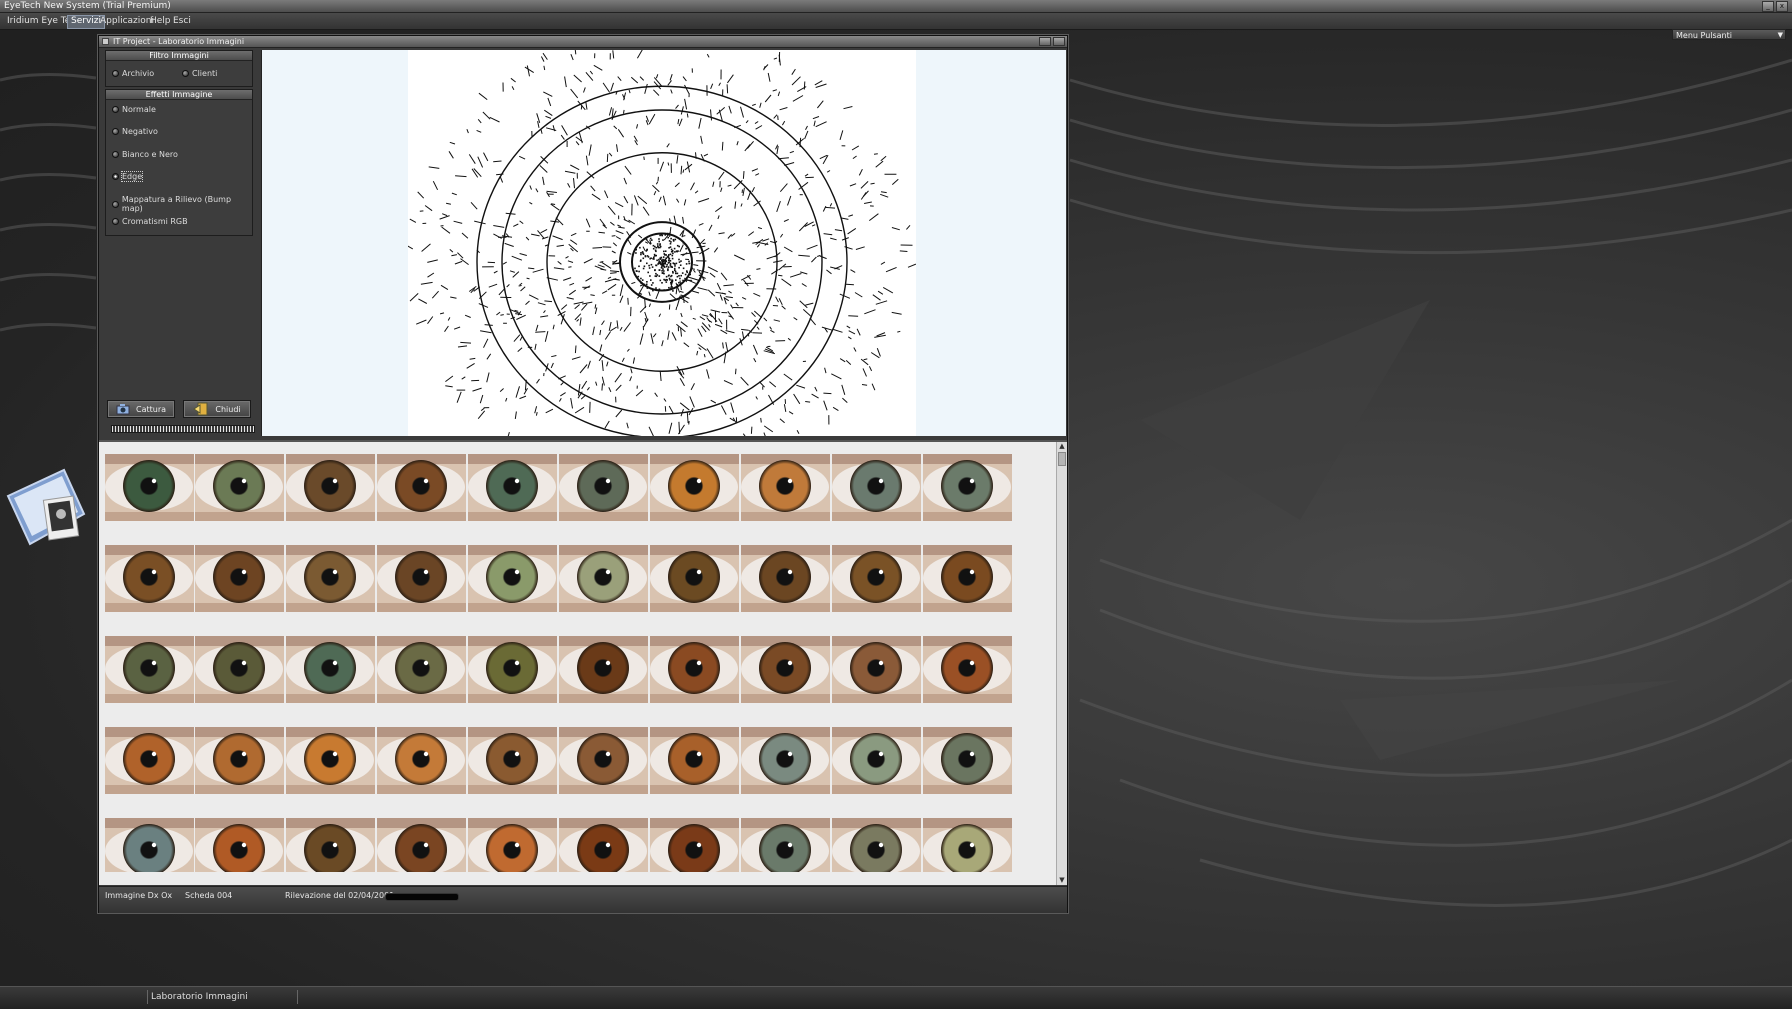  Describe the element at coordinates (47, 508) in the screenshot. I see `photo-folder-icon` at that location.